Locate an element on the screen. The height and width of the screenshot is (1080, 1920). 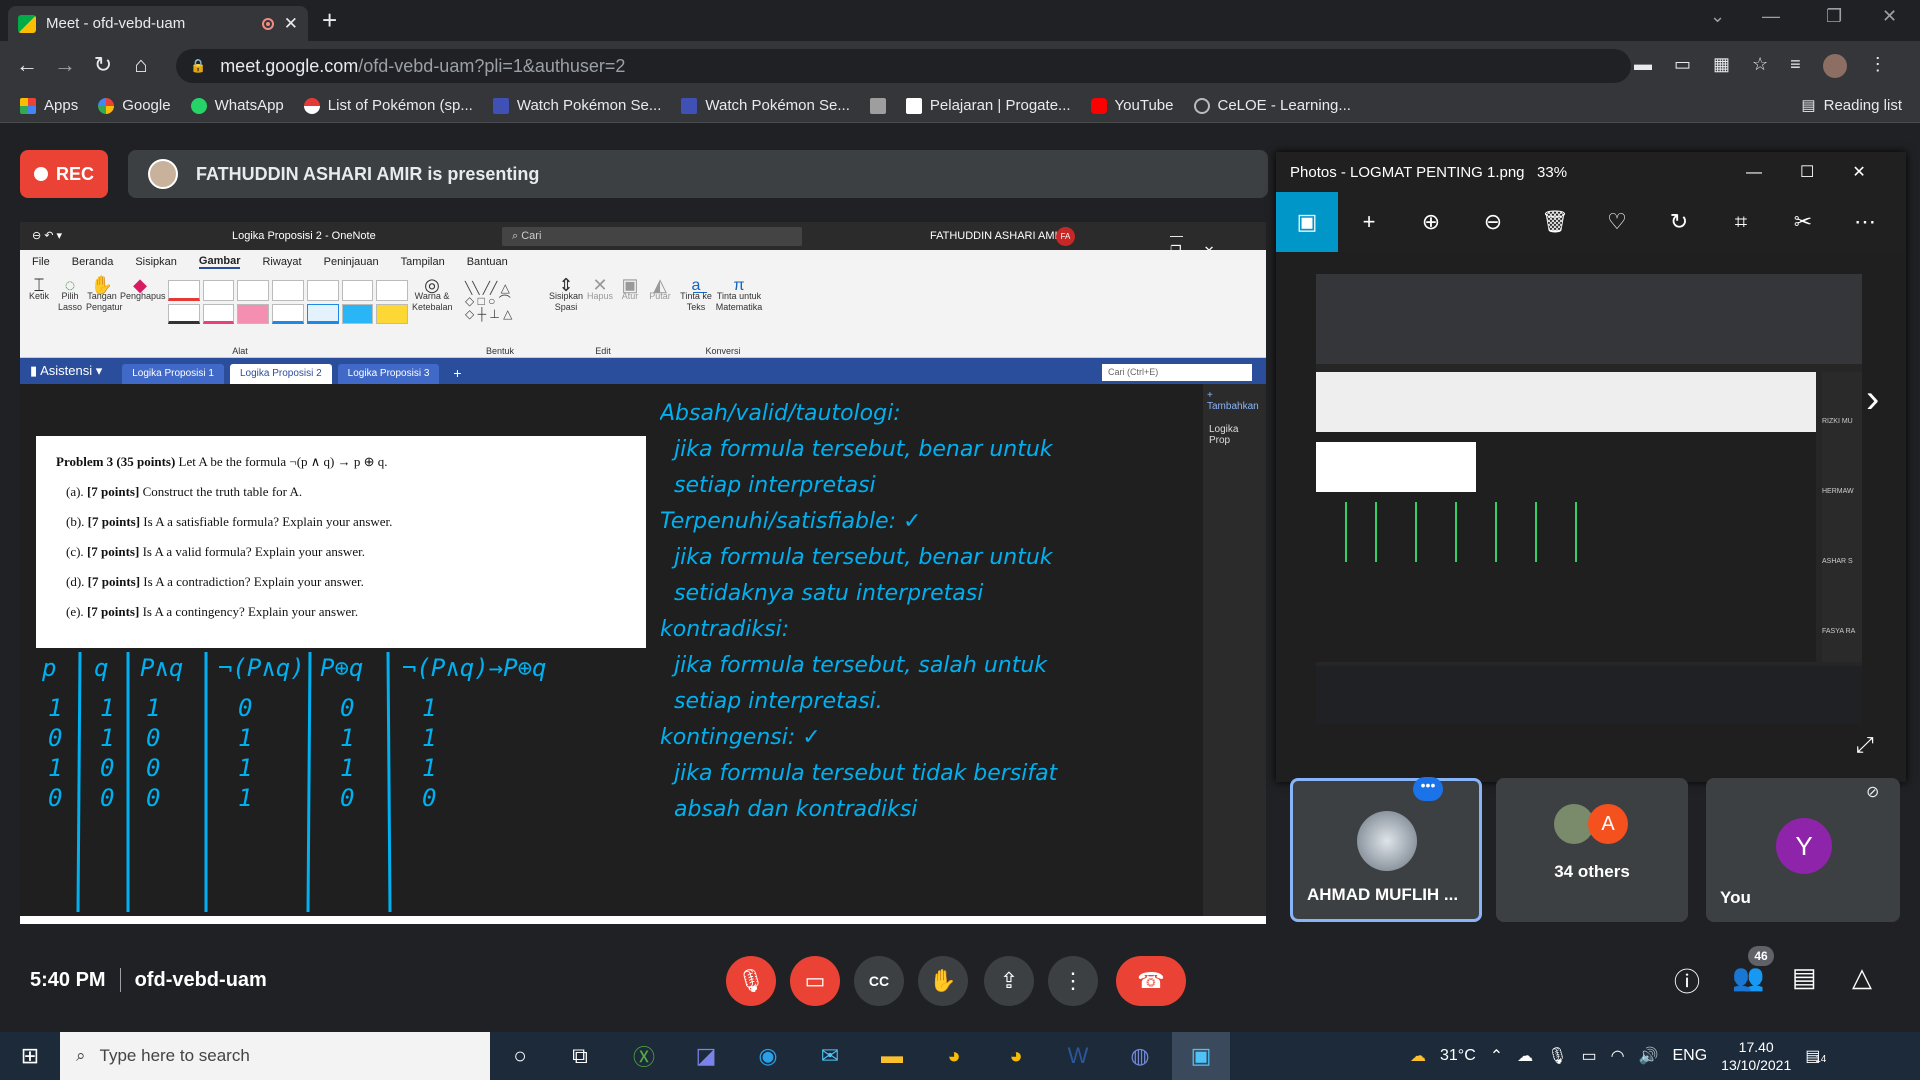
putar-button: ◭ Putar is located at coordinates (660, 289).